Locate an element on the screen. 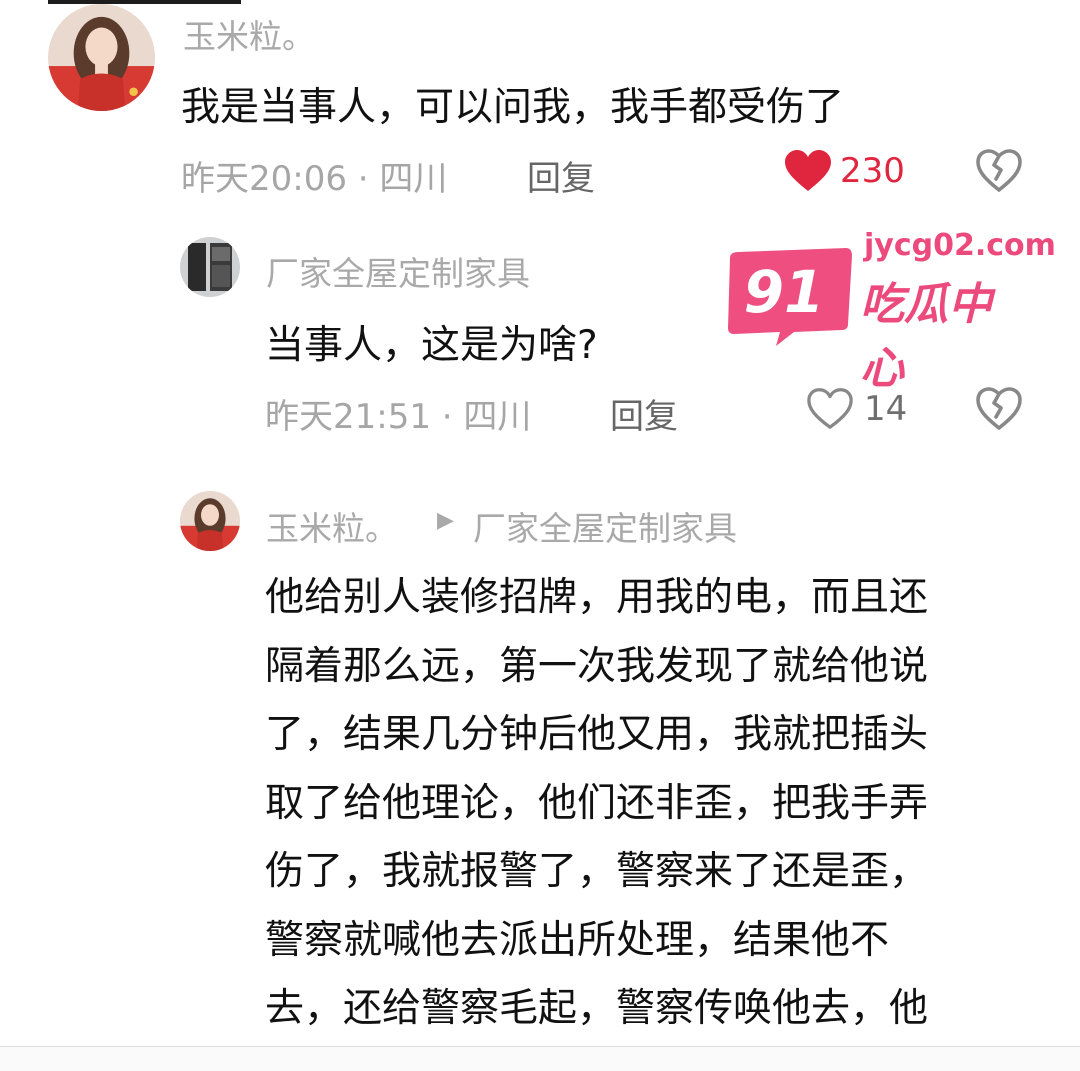 The height and width of the screenshot is (1071, 1080). comment-text-line: 去，还给警察毛起，警察传唤他去，他 is located at coordinates (597, 1008).